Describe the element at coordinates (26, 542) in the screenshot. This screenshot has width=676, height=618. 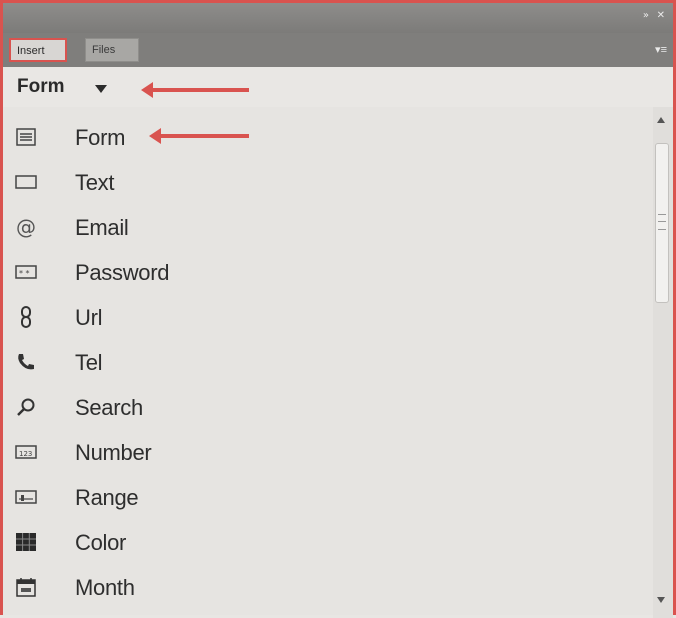
I see `color-grid-icon` at that location.